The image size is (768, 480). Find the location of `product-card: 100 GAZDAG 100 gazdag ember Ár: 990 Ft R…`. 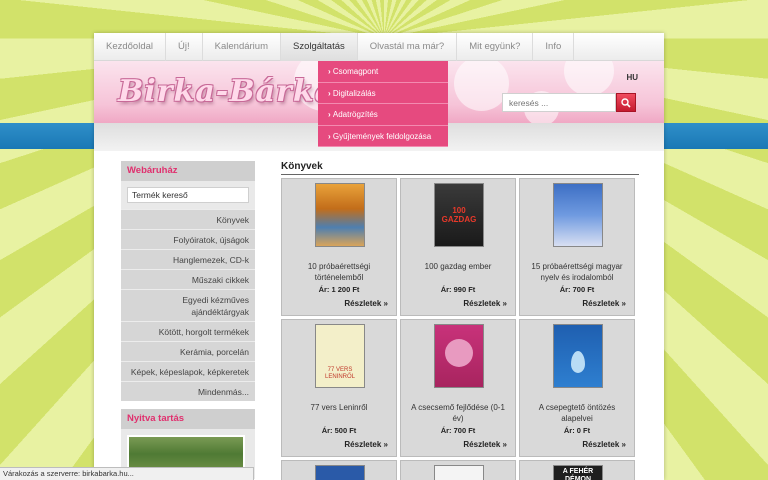

product-card: 100 GAZDAG 100 gazdag ember Ár: 990 Ft R… is located at coordinates (458, 247).